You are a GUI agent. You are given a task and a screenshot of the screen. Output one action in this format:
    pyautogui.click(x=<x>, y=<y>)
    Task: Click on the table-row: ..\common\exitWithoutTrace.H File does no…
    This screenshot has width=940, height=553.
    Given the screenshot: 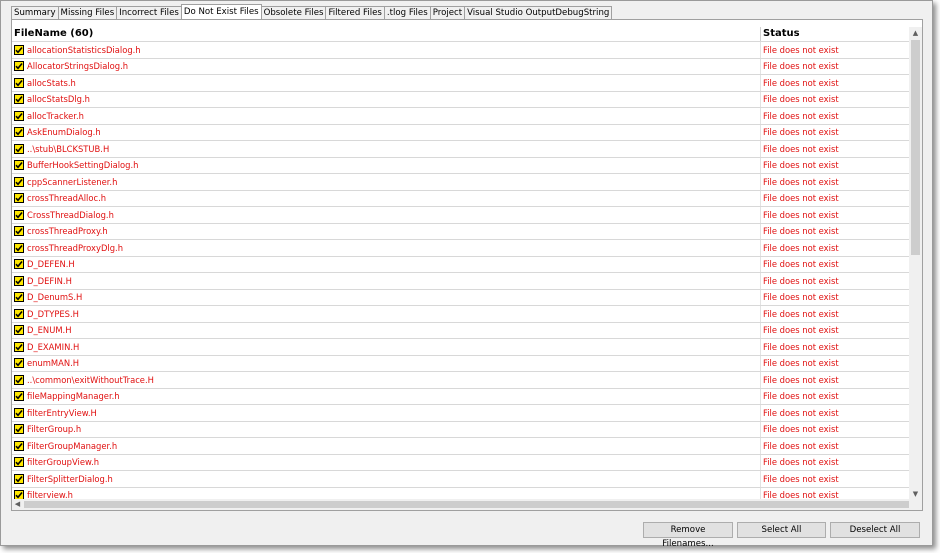 What is the action you would take?
    pyautogui.click(x=460, y=380)
    